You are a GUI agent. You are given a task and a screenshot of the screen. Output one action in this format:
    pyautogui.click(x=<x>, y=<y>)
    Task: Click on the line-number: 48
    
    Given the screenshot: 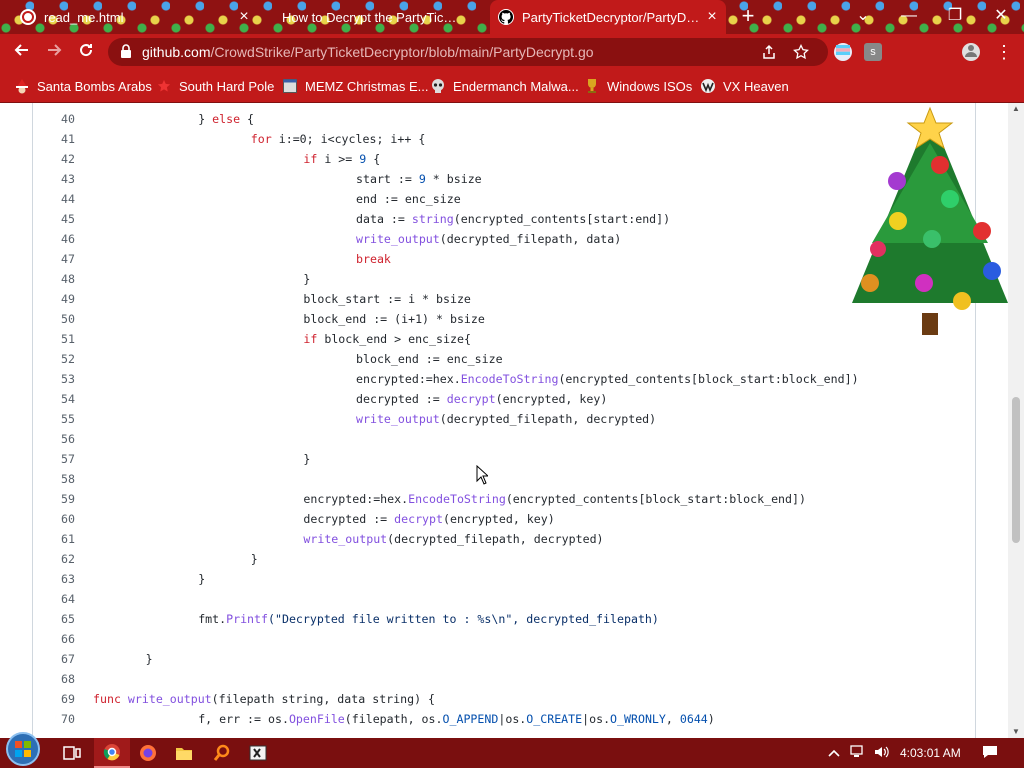 What is the action you would take?
    pyautogui.click(x=54, y=279)
    